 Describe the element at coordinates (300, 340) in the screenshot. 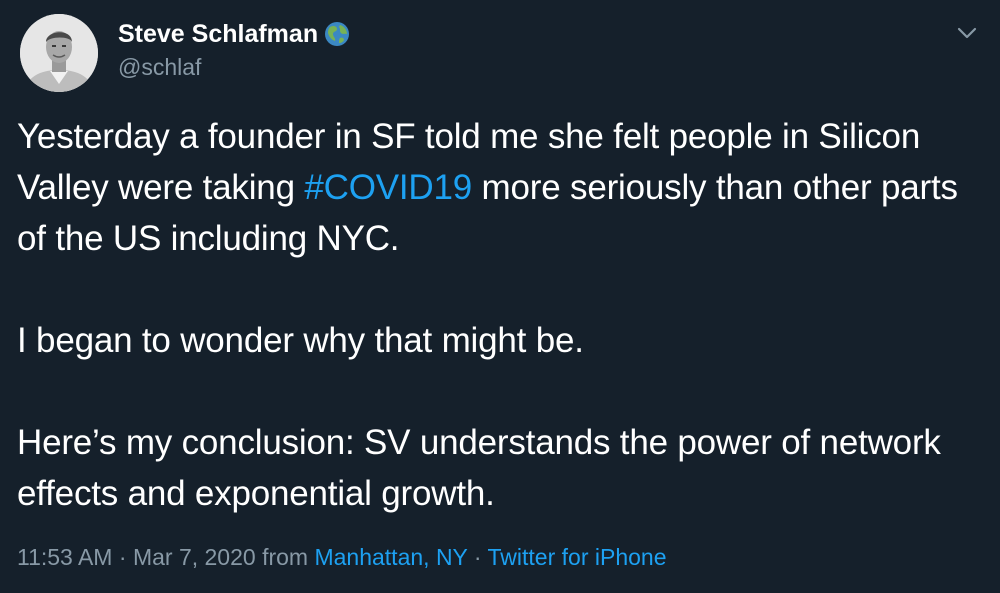

I see `tweet-paragraph-2: I began to wonder why that might be.` at that location.